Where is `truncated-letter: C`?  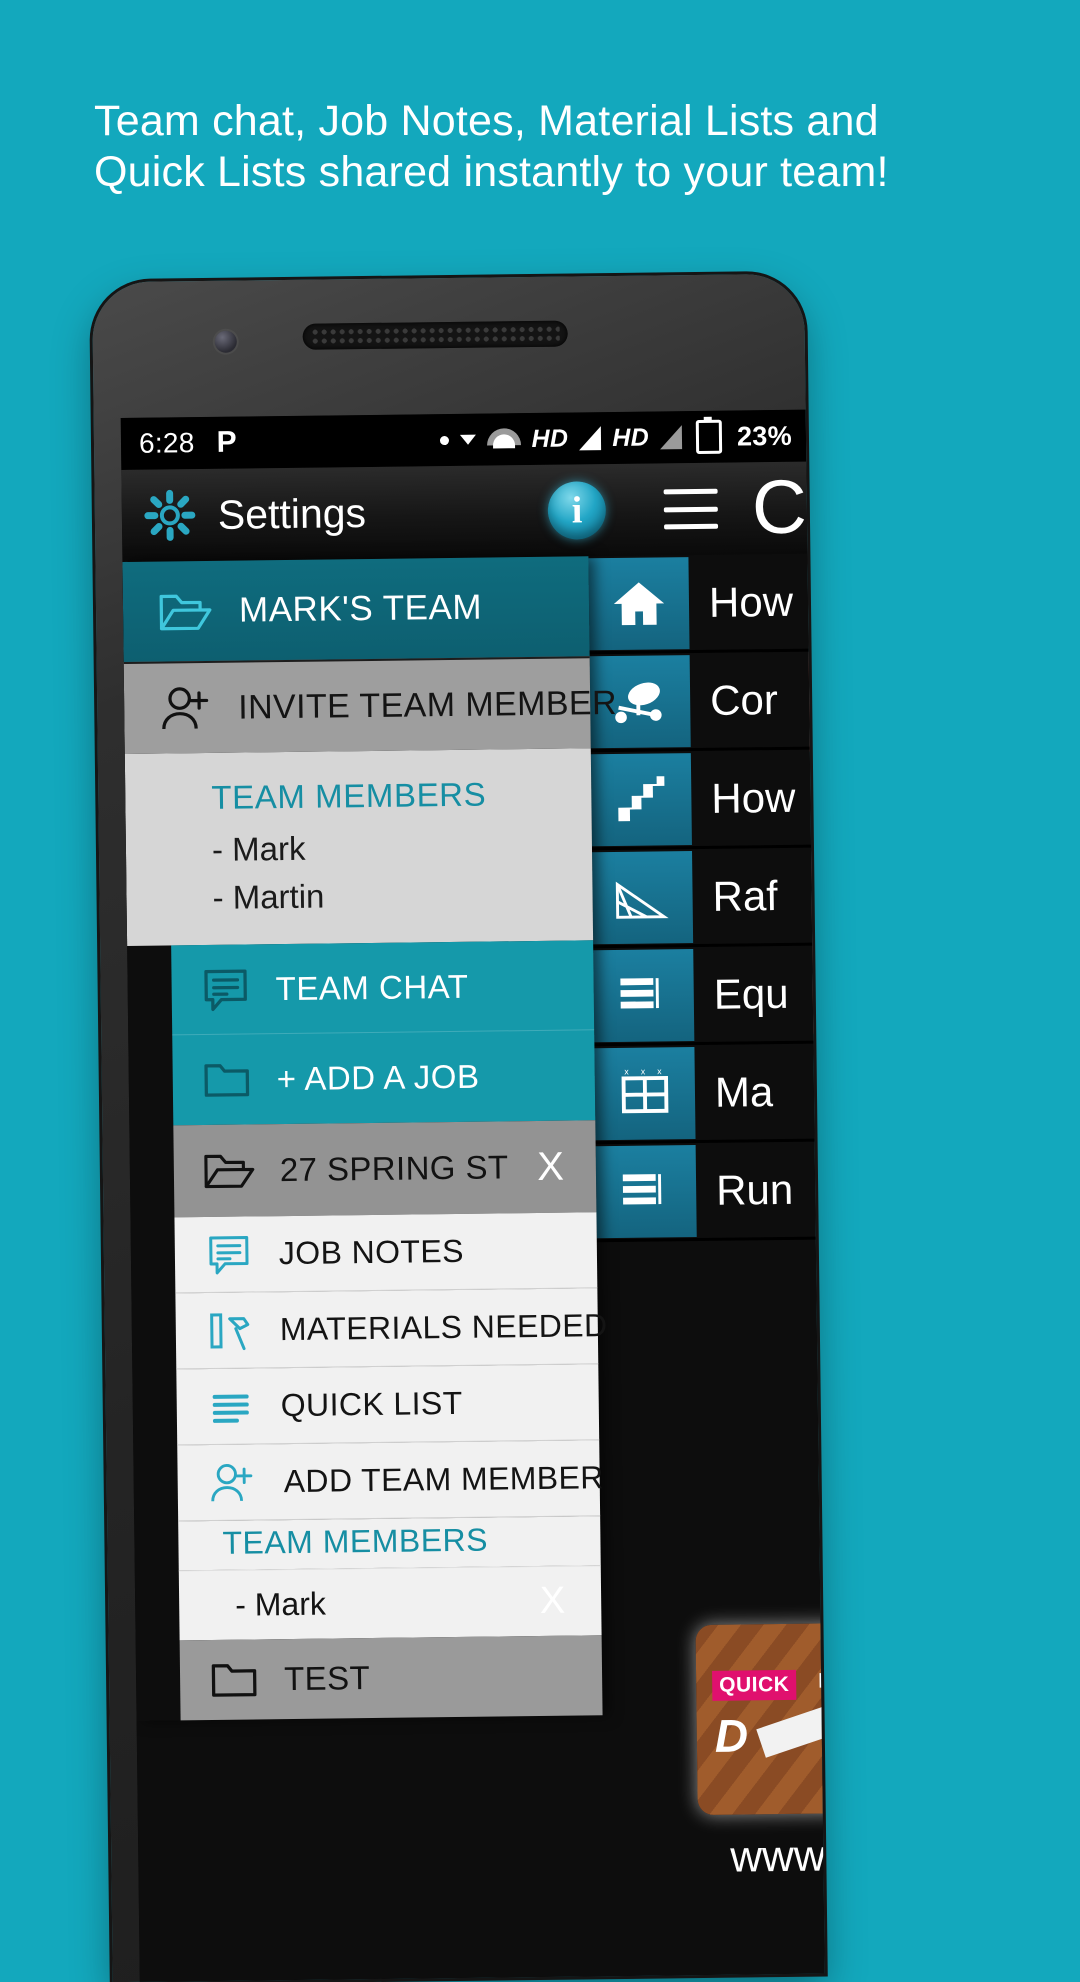
truncated-letter: C is located at coordinates (779, 507).